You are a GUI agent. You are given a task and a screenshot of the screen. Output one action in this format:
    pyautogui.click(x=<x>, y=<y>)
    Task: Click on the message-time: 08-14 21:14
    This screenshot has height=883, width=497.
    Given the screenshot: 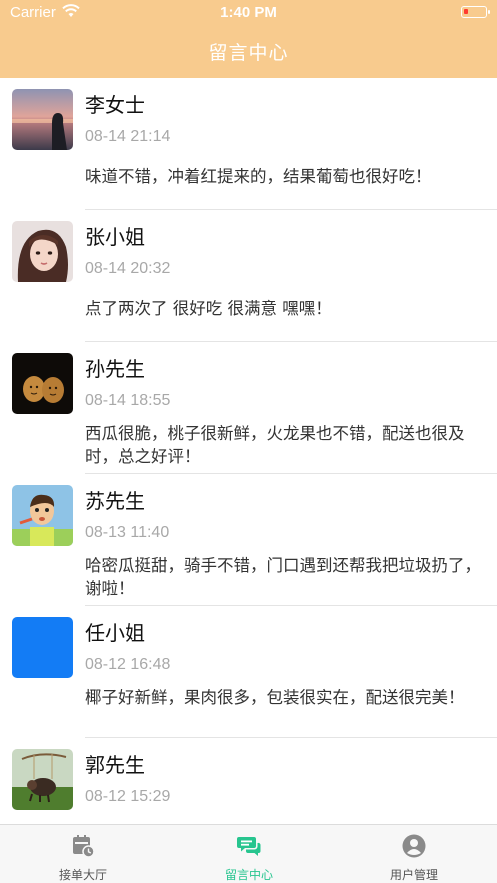 What is the action you would take?
    pyautogui.click(x=128, y=136)
    